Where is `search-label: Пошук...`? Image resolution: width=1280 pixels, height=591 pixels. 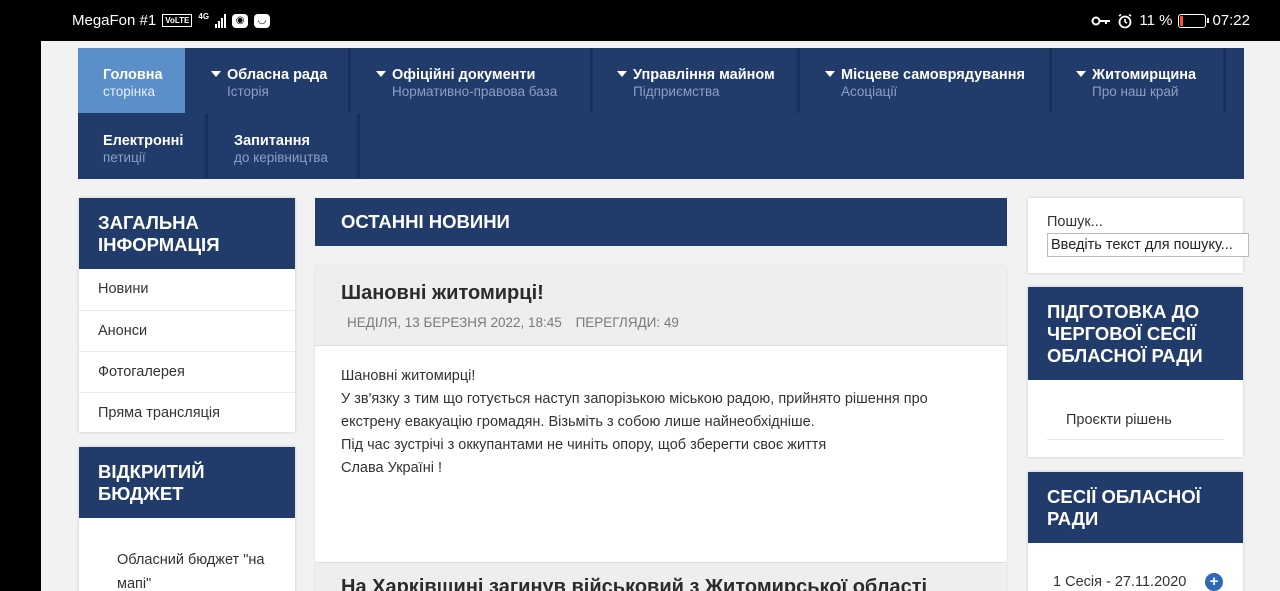
search-label: Пошук... is located at coordinates (1075, 222).